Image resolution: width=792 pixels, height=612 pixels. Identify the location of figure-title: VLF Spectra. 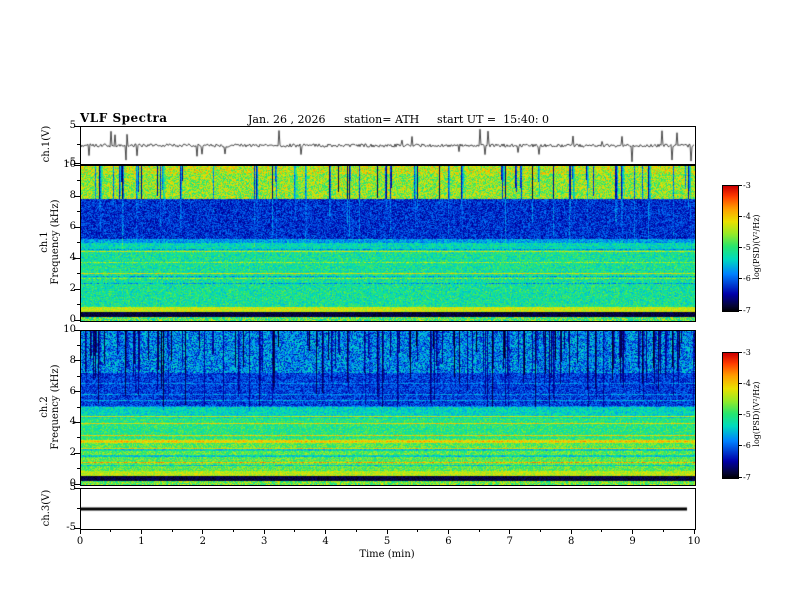
(124, 118).